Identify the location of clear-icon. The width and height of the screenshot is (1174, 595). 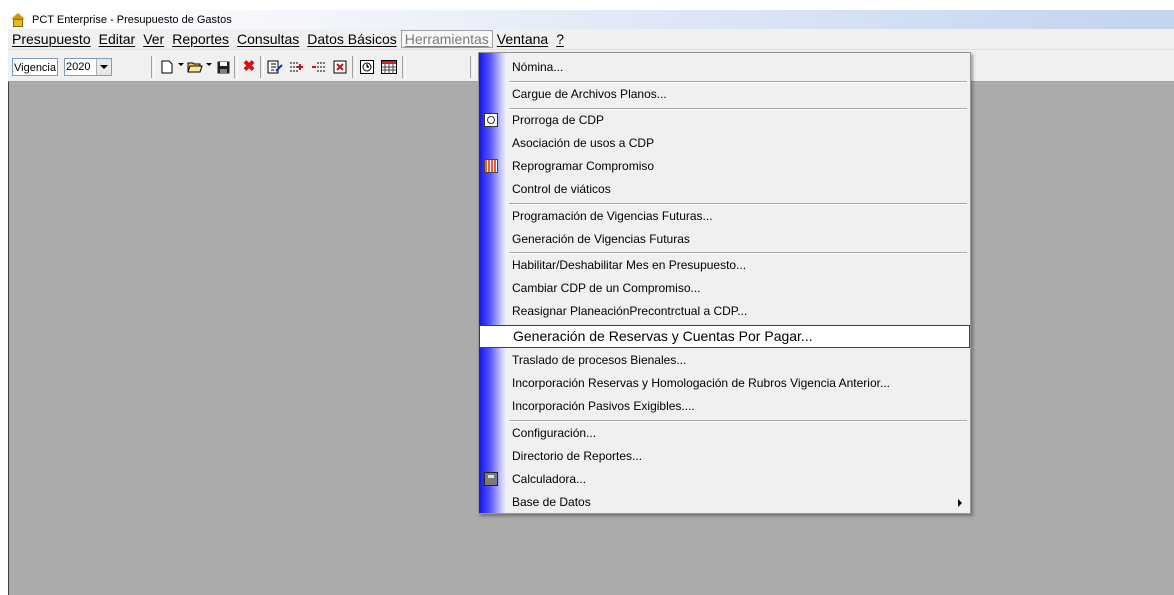
(341, 67).